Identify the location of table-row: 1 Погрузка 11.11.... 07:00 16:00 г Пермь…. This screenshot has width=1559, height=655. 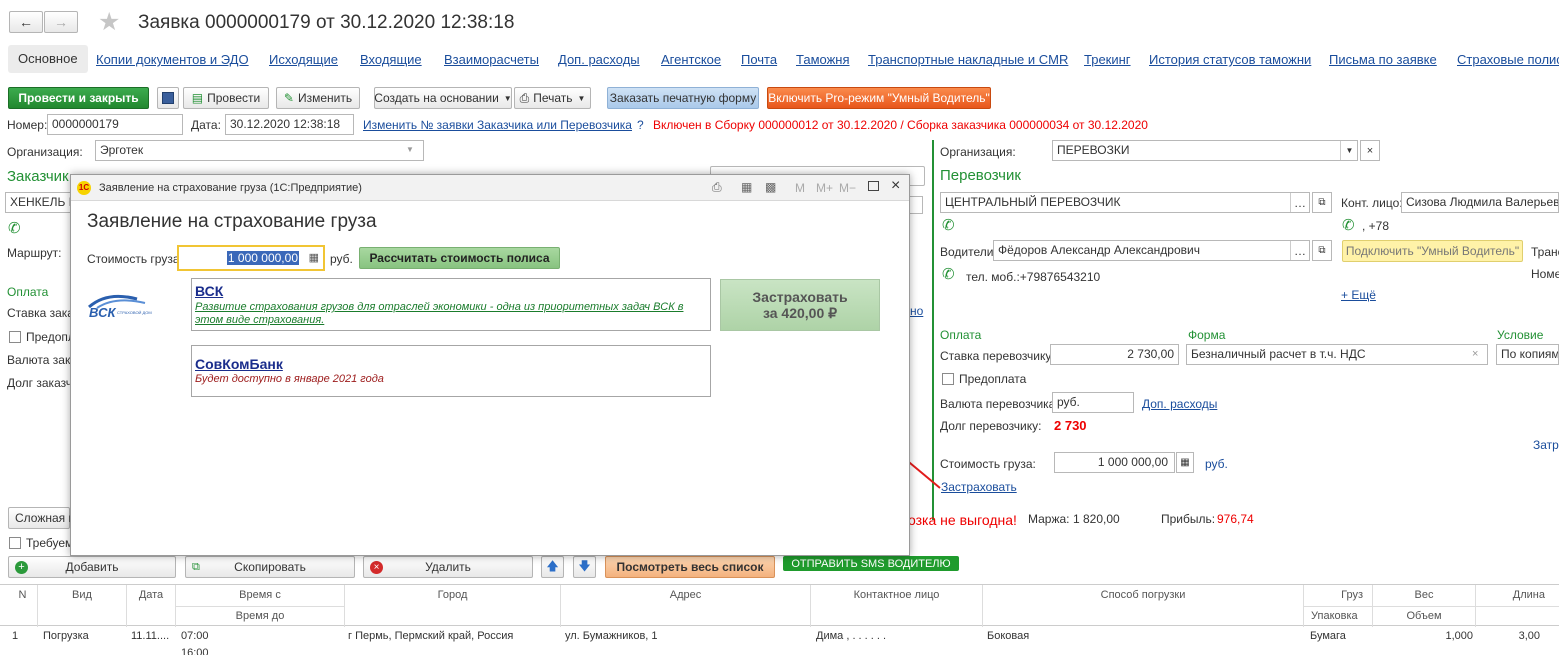
(779, 641).